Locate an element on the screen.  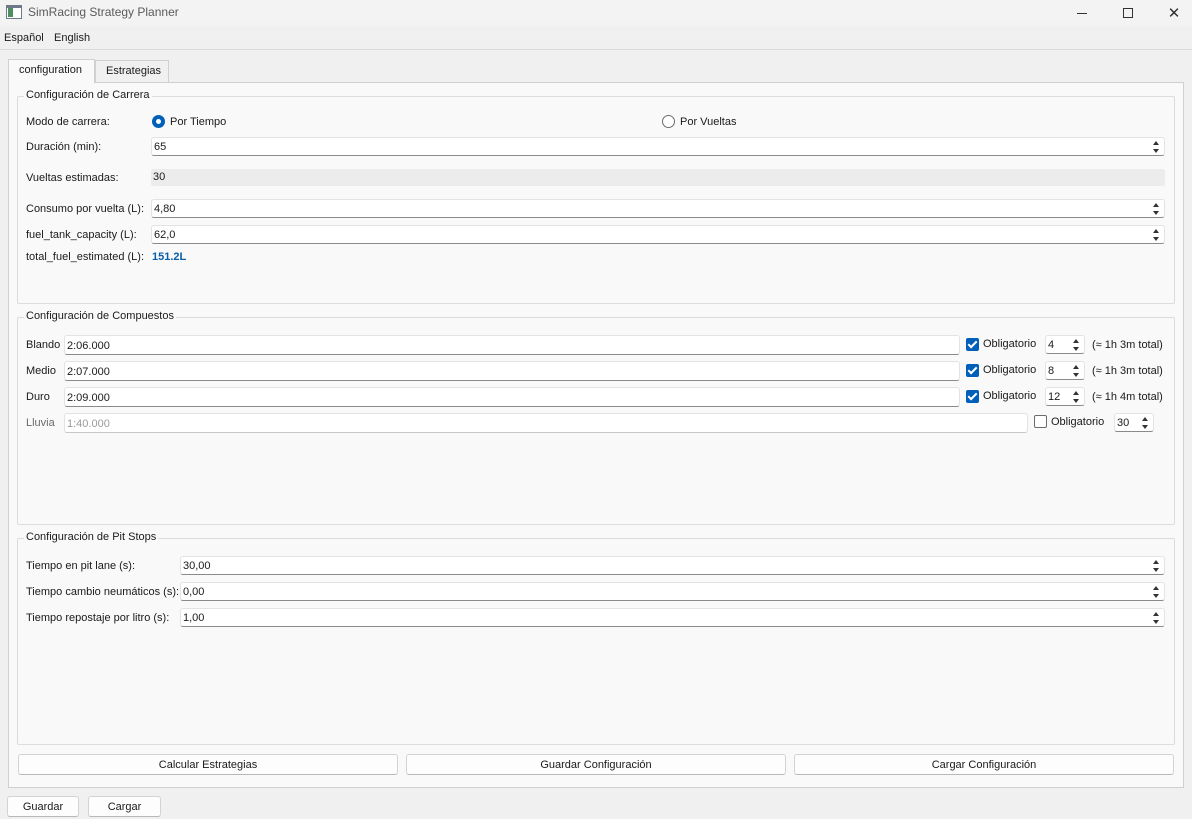
refuel-time-label: Tiempo repostaje por litro (s): is located at coordinates (98, 618).